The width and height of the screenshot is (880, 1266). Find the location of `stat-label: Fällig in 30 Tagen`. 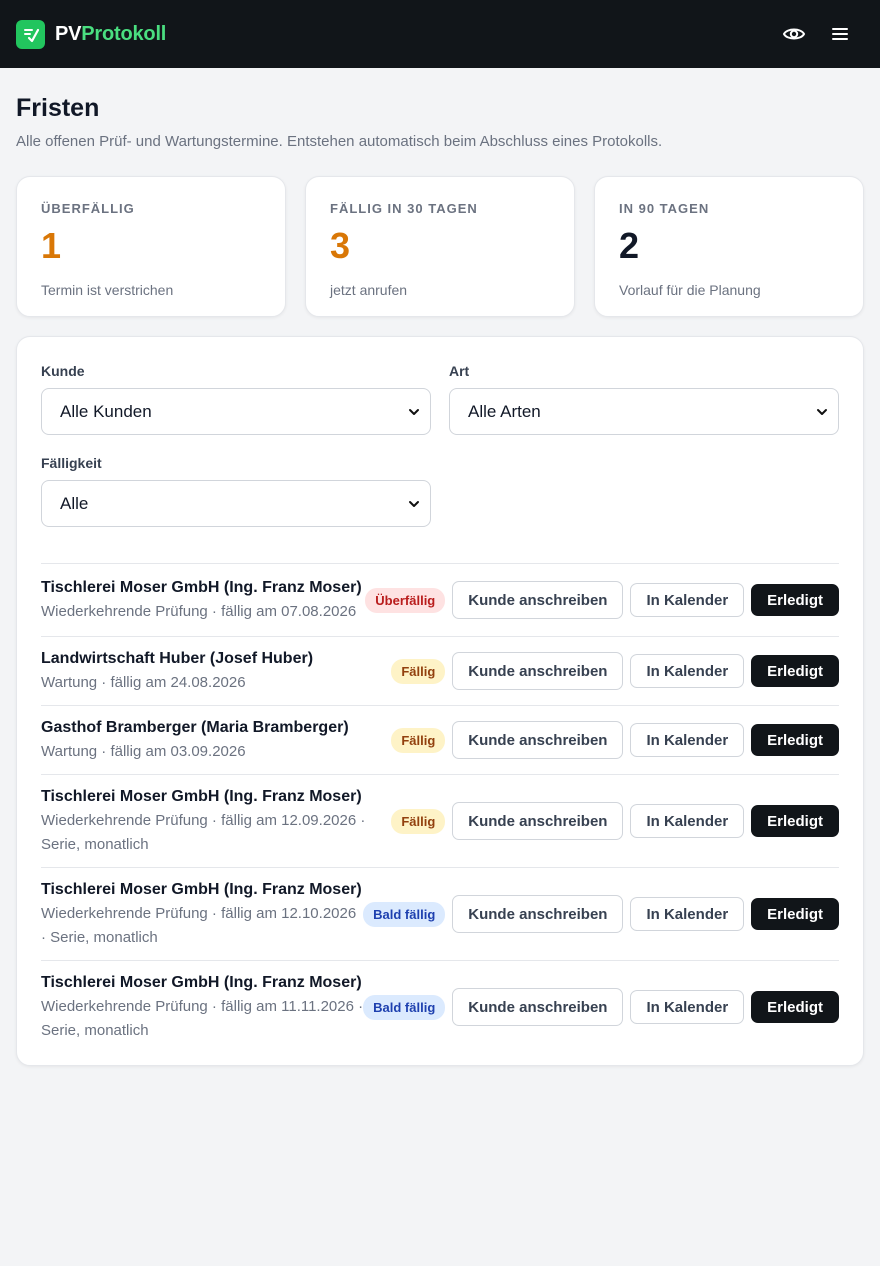

stat-label: Fällig in 30 Tagen is located at coordinates (404, 208).